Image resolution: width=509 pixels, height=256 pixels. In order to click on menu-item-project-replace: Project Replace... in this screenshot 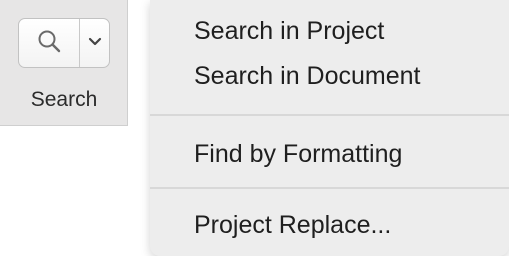, I will do `click(292, 225)`.